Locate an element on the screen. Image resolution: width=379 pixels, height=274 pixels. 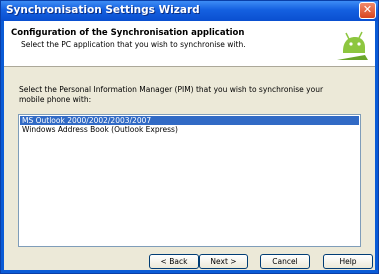
close-button: ✕ is located at coordinates (367, 10).